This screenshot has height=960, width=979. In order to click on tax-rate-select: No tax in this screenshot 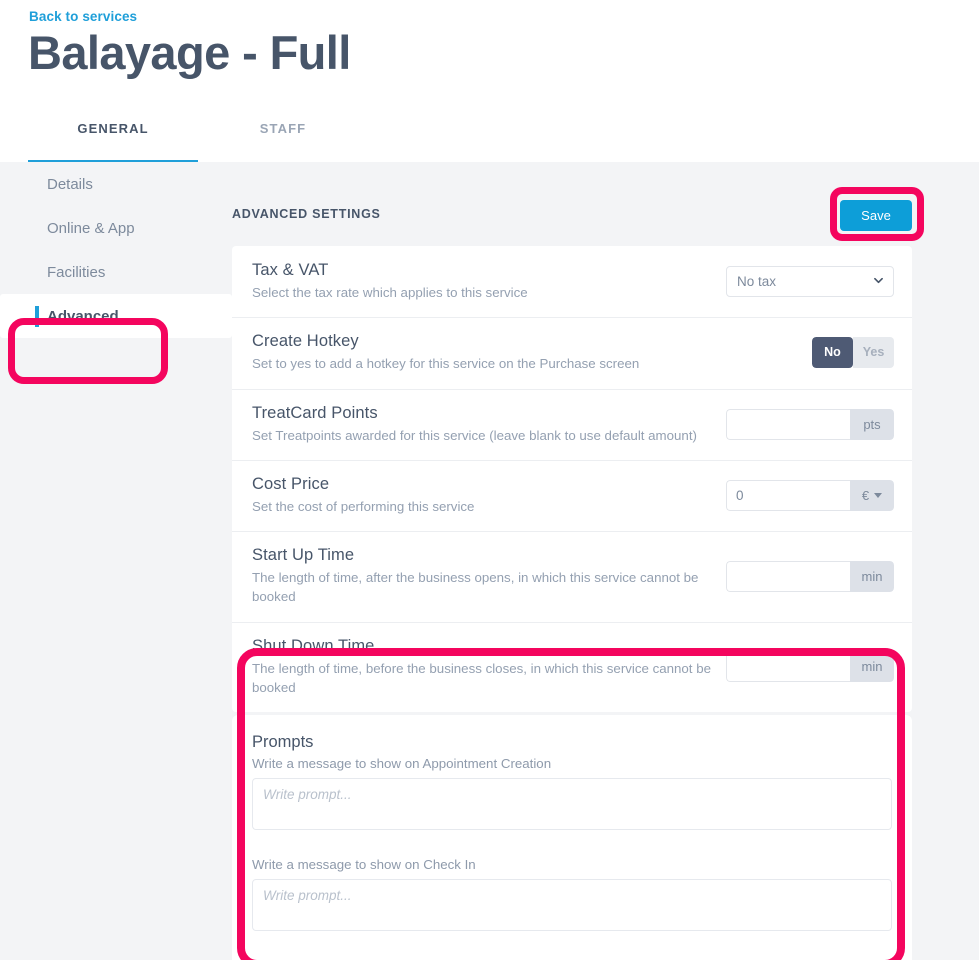, I will do `click(810, 282)`.